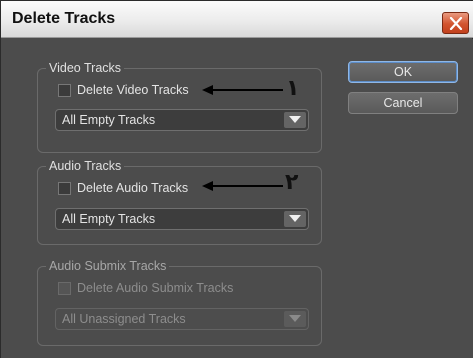 This screenshot has width=473, height=358. What do you see at coordinates (64, 288) in the screenshot?
I see `delete-audio-submix-tracks-checkbox` at bounding box center [64, 288].